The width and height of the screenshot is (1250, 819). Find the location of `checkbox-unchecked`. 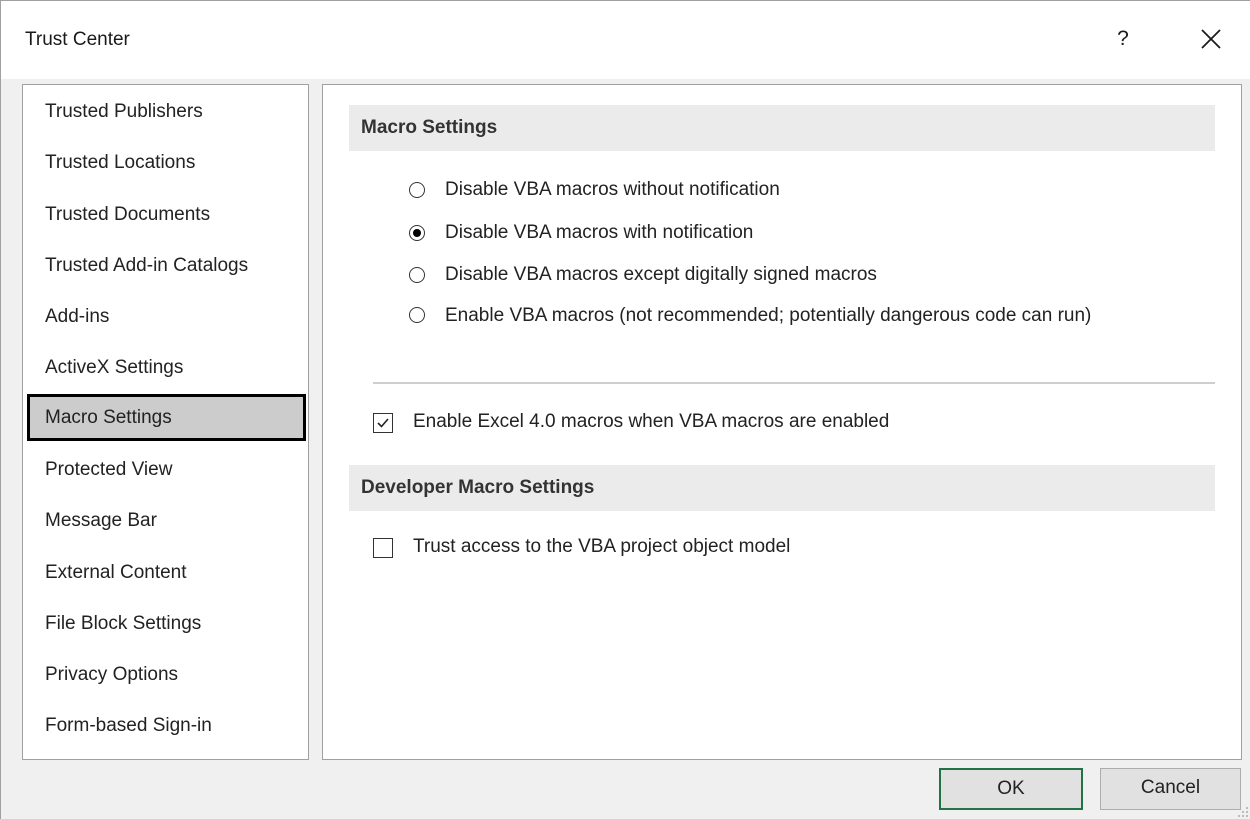

checkbox-unchecked is located at coordinates (383, 548).